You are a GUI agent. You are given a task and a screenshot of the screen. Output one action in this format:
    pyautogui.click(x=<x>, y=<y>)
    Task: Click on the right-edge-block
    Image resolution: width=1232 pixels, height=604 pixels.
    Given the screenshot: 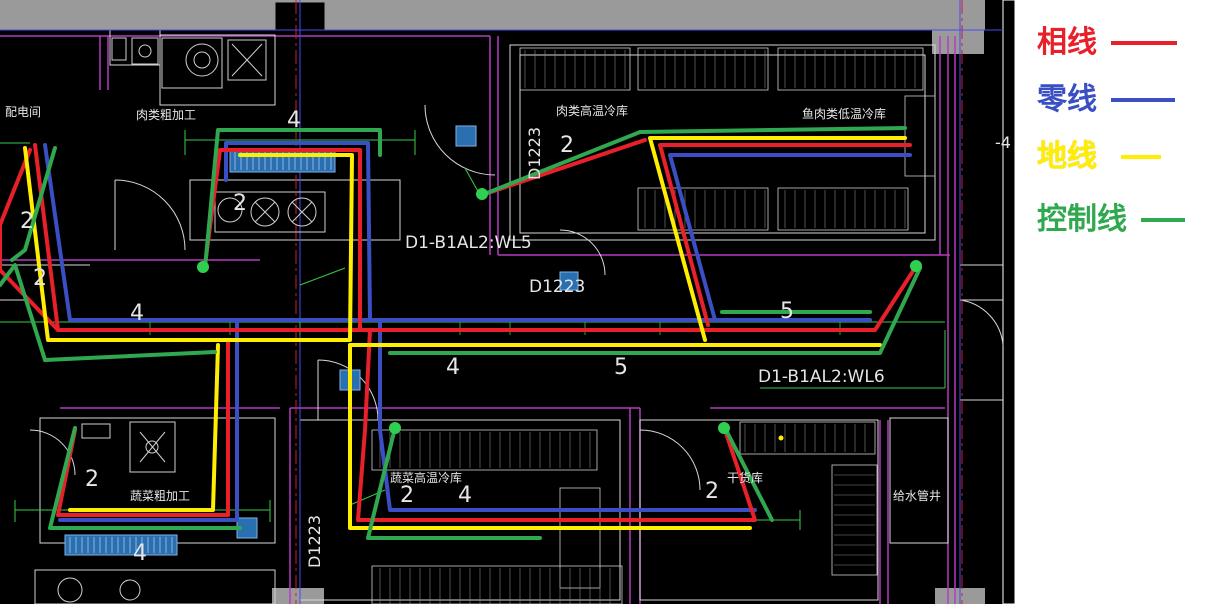 What is the action you would take?
    pyautogui.click(x=1008, y=302)
    